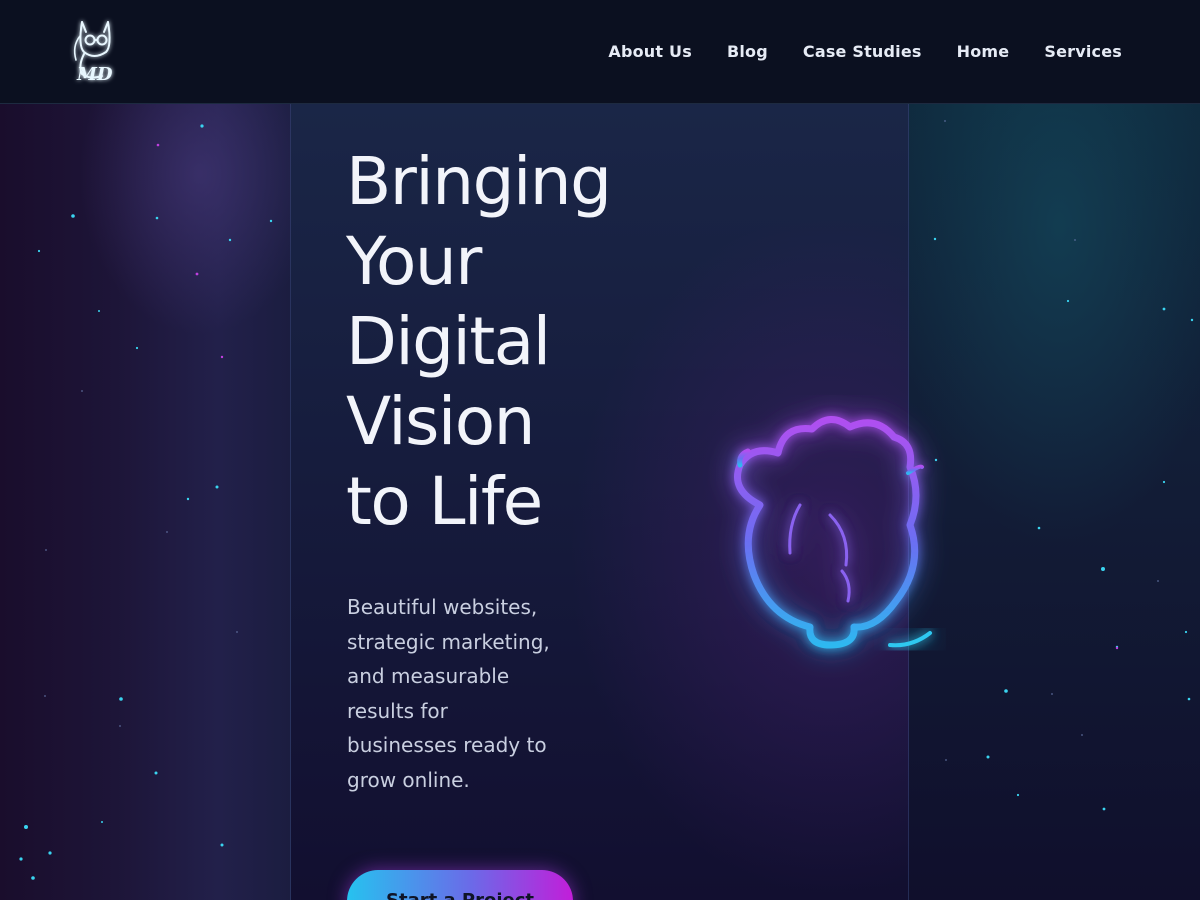 Image resolution: width=1200 pixels, height=900 pixels. Describe the element at coordinates (440, 421) in the screenshot. I see `hero-title-line: Vision` at that location.